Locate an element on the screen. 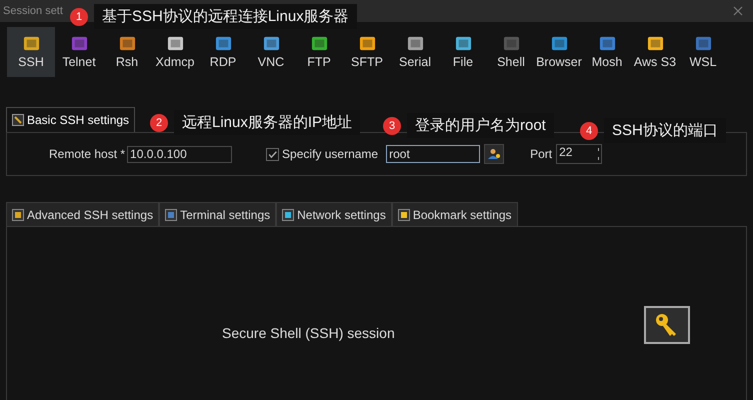 This screenshot has width=753, height=400. user-button is located at coordinates (494, 154).